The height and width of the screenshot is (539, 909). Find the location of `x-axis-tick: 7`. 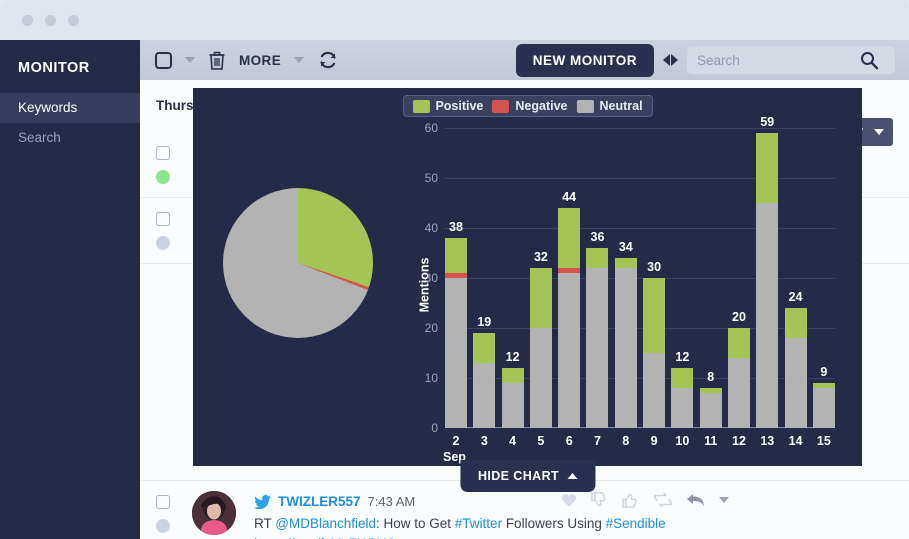

x-axis-tick: 7 is located at coordinates (597, 441).